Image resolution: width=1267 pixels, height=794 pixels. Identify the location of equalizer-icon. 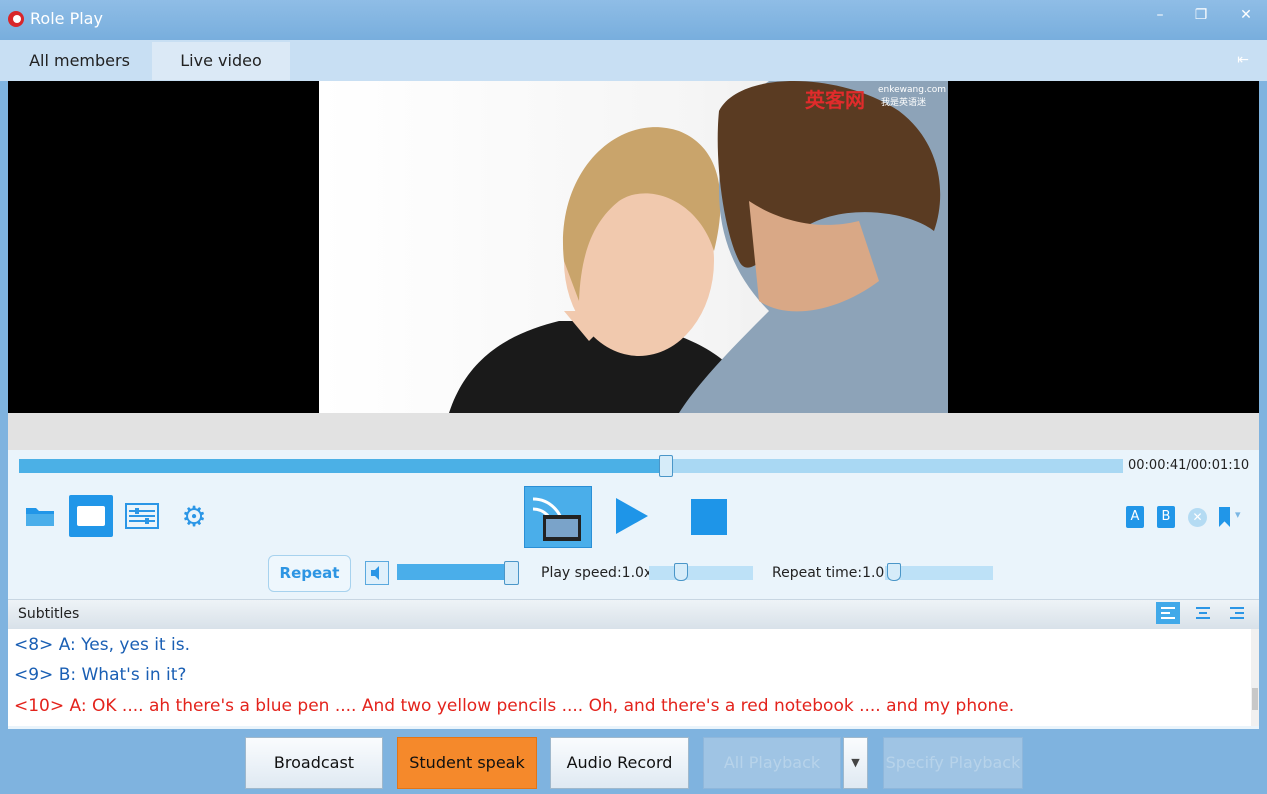
(142, 516).